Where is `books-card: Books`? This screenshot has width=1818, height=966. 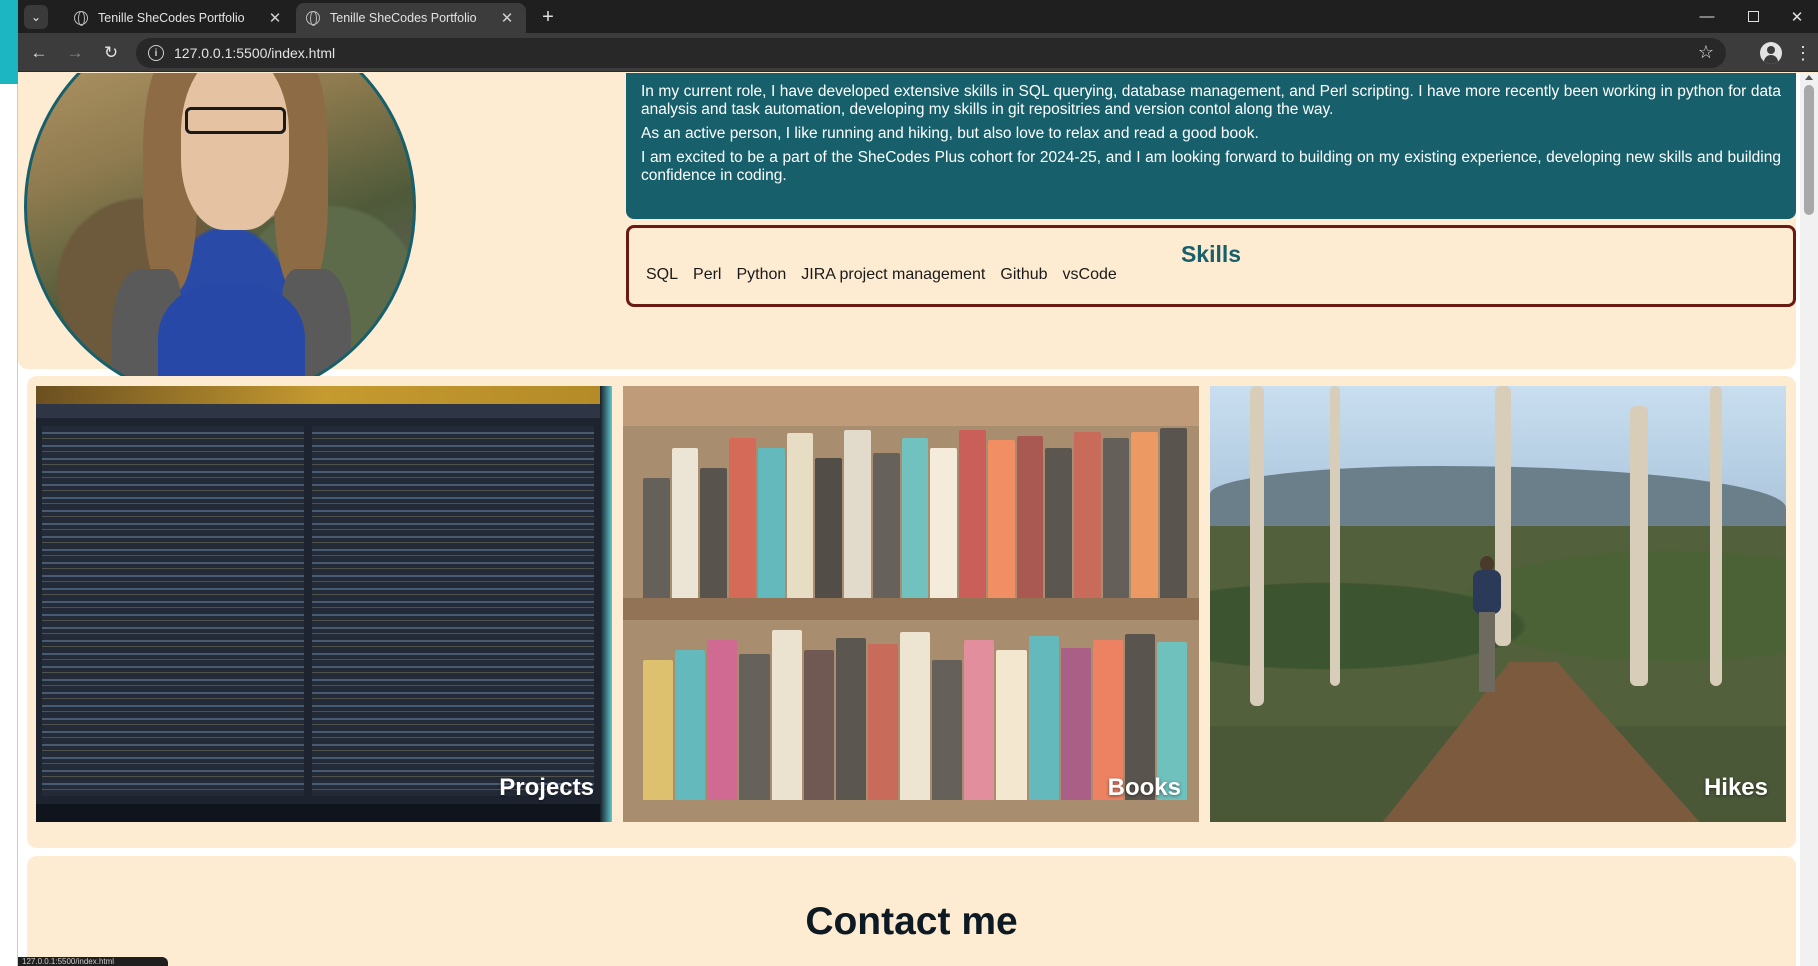 books-card: Books is located at coordinates (911, 604).